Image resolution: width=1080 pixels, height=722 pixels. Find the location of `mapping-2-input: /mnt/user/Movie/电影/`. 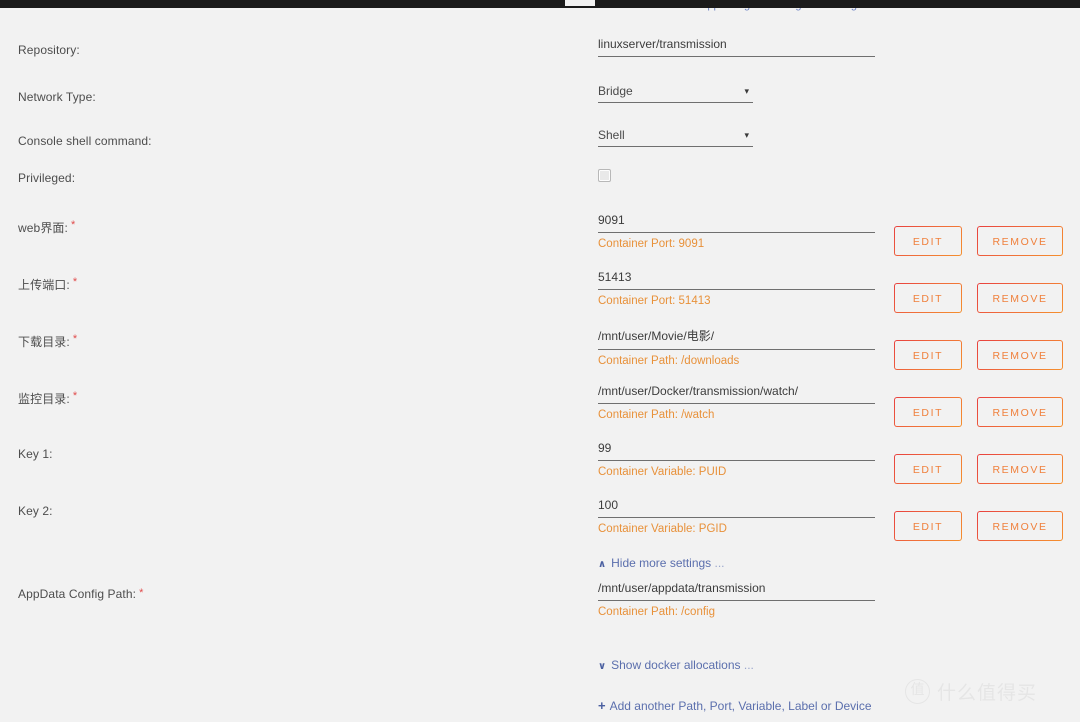

mapping-2-input: /mnt/user/Movie/电影/ is located at coordinates (736, 338).